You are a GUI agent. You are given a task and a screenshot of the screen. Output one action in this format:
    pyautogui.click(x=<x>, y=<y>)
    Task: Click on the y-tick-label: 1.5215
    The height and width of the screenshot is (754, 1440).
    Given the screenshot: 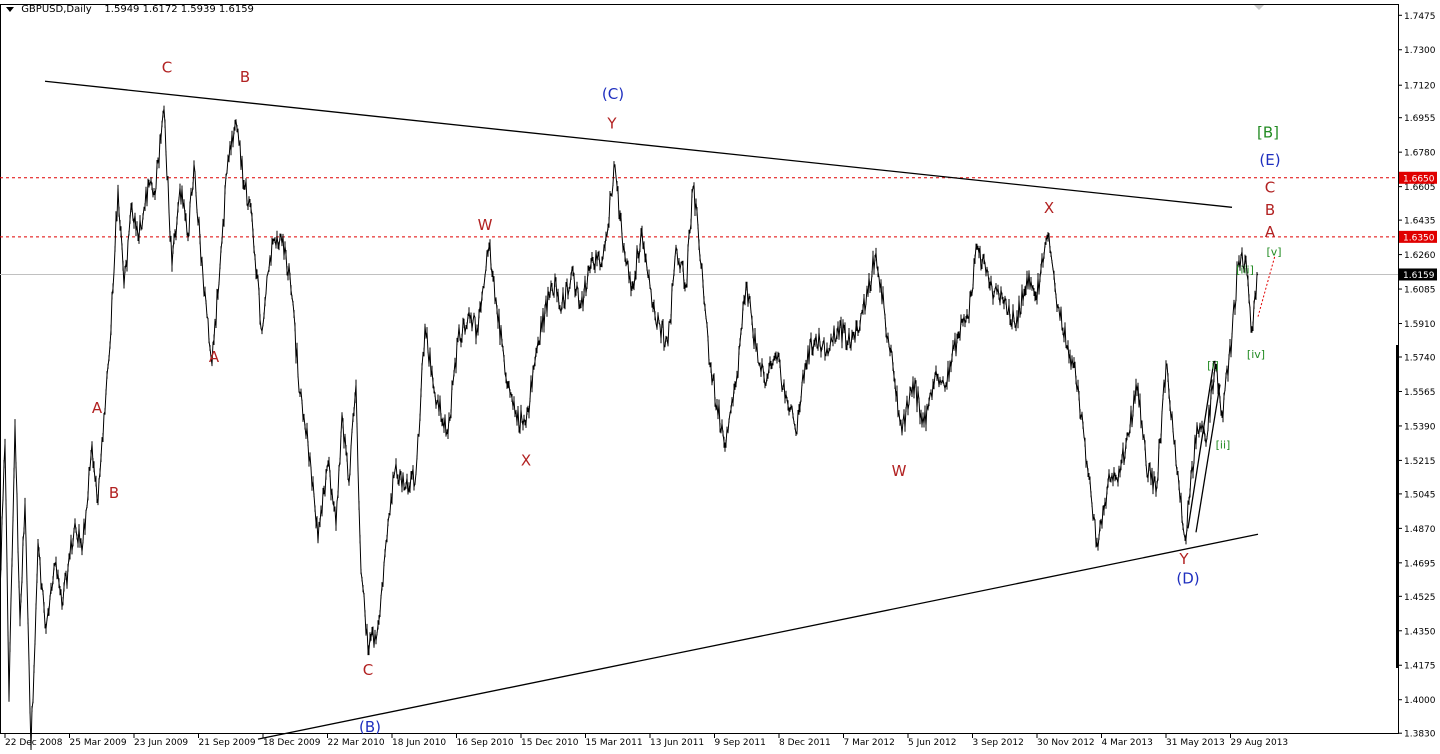 What is the action you would take?
    pyautogui.click(x=1420, y=462)
    